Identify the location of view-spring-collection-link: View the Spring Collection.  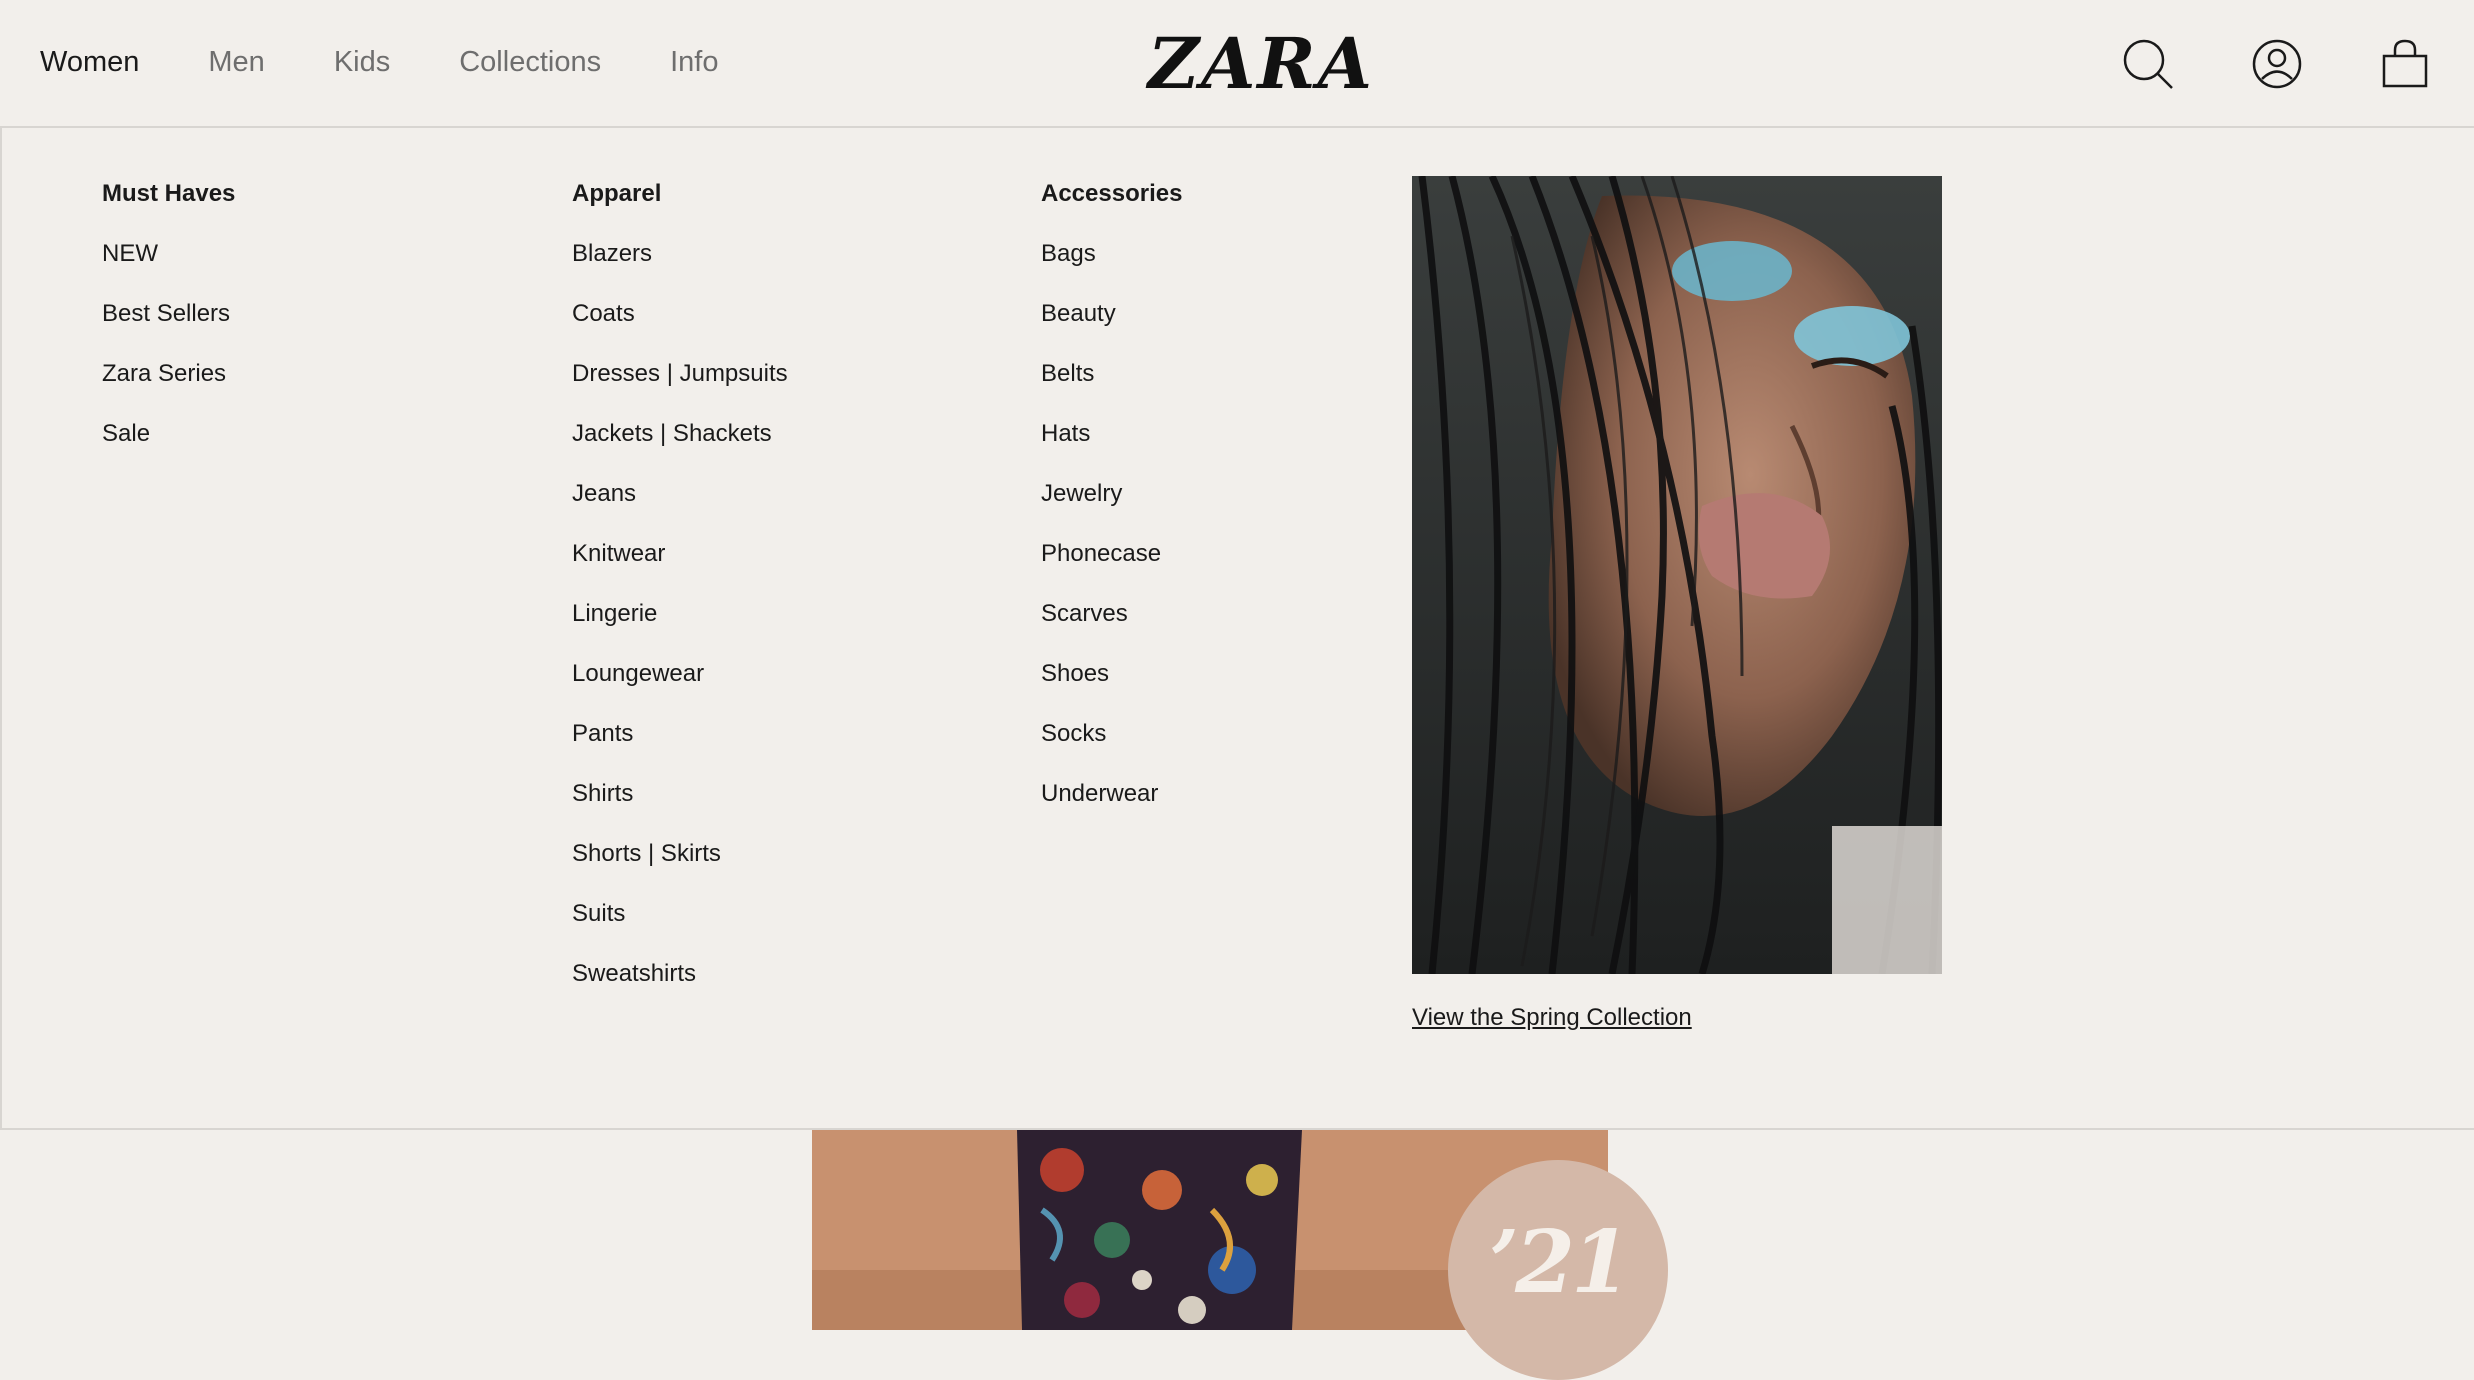
(1552, 1018).